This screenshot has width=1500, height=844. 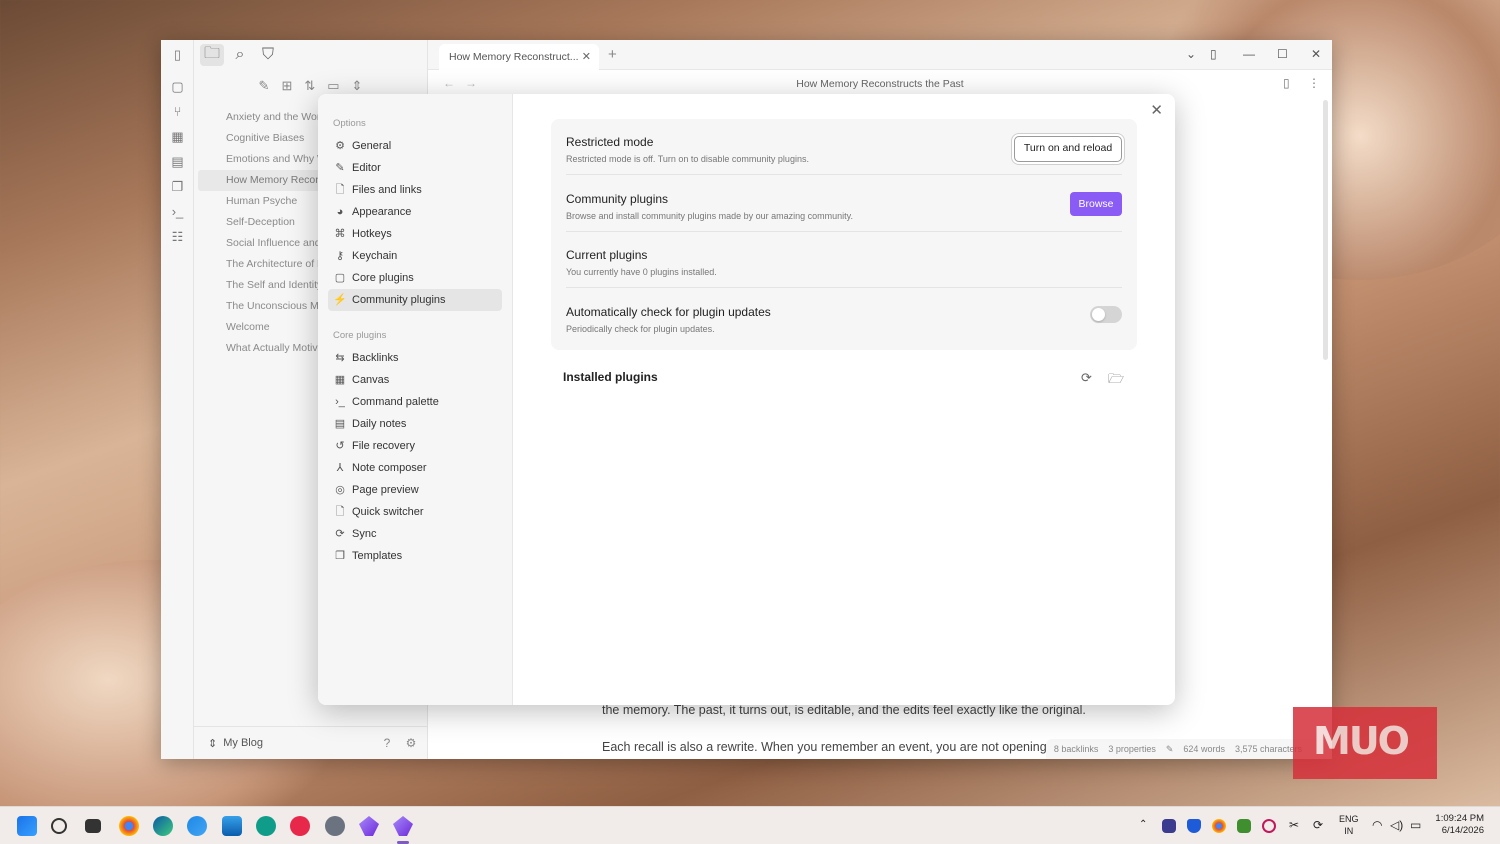 What do you see at coordinates (1143, 824) in the screenshot?
I see `chevron-up-icon: ⌃` at bounding box center [1143, 824].